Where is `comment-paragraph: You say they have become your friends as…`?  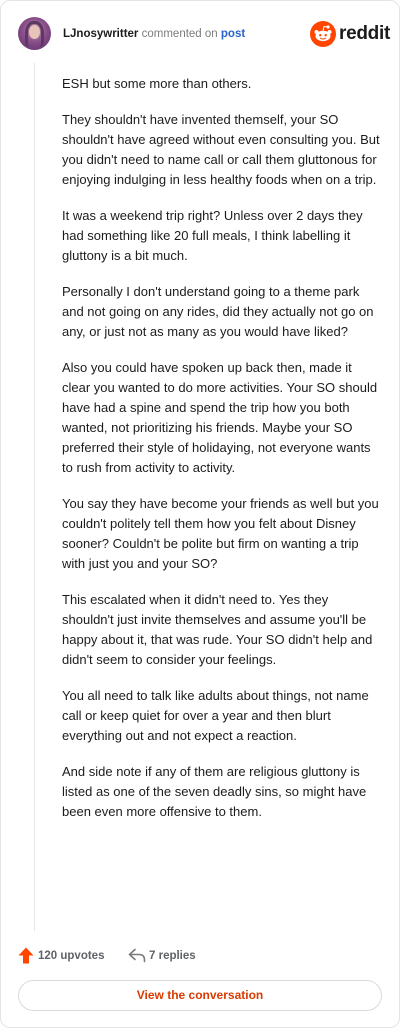
comment-paragraph: You say they have become your friends as… is located at coordinates (220, 533).